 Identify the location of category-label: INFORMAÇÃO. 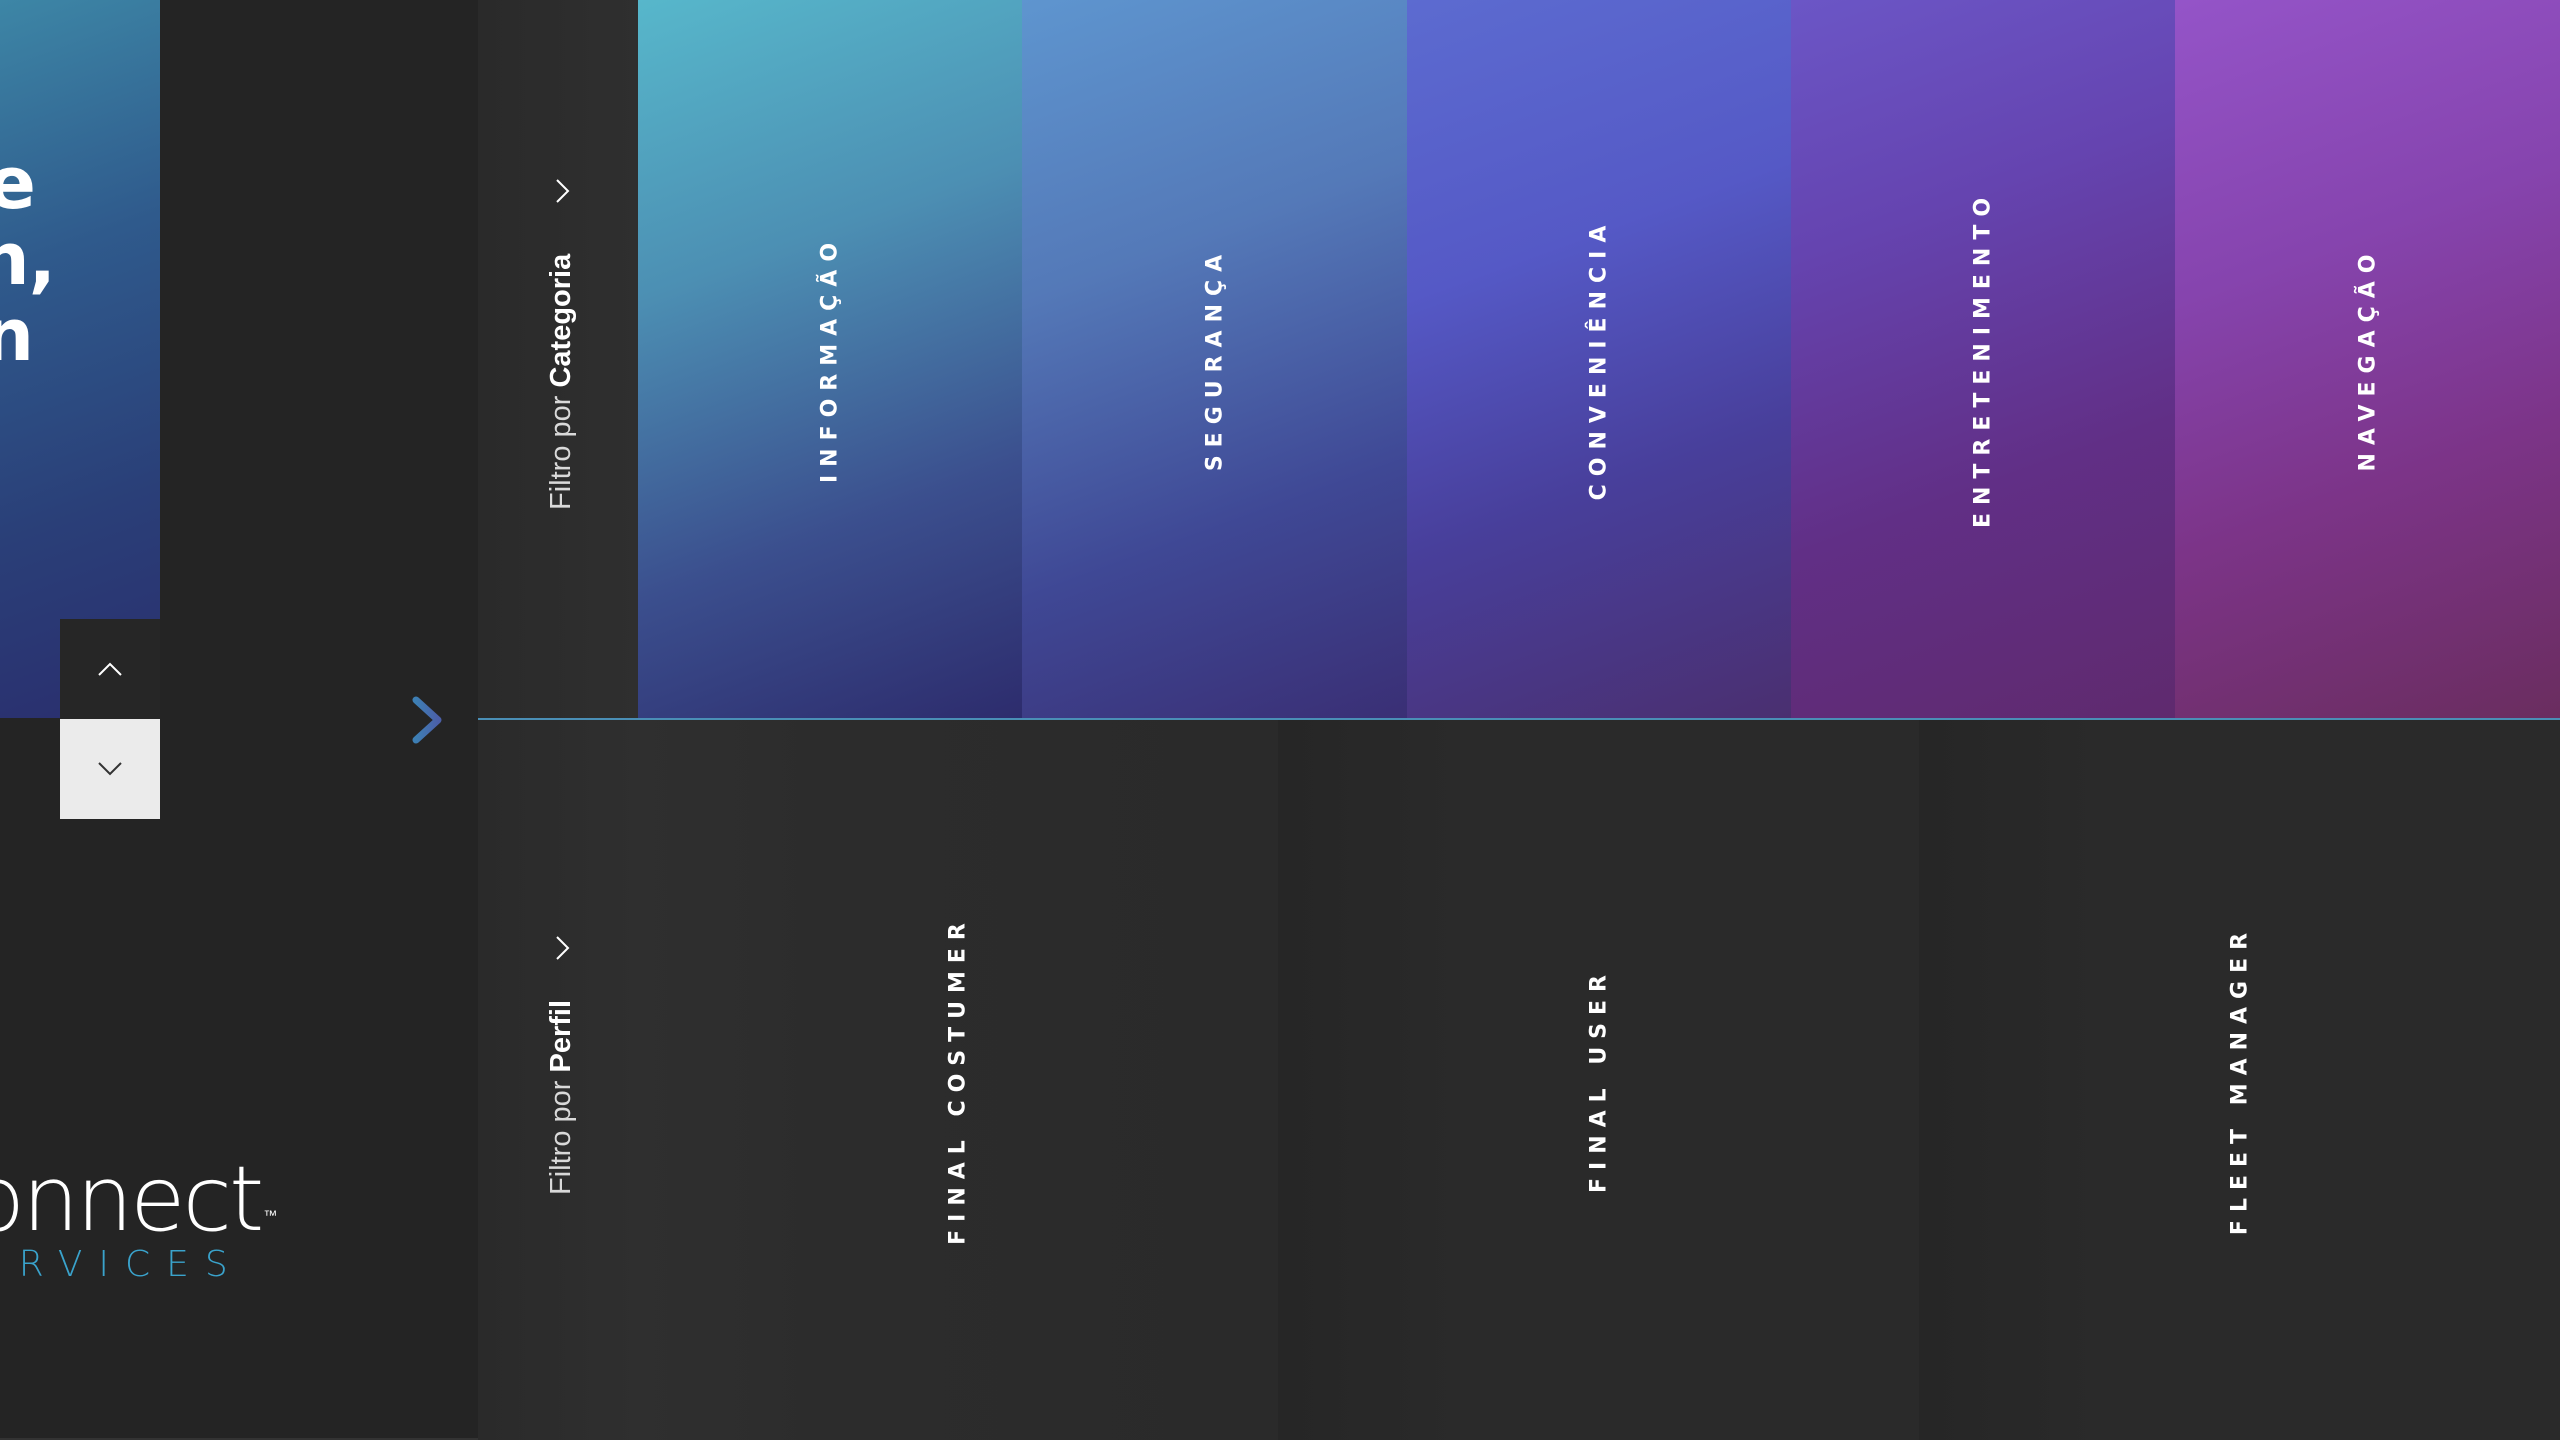
(830, 359).